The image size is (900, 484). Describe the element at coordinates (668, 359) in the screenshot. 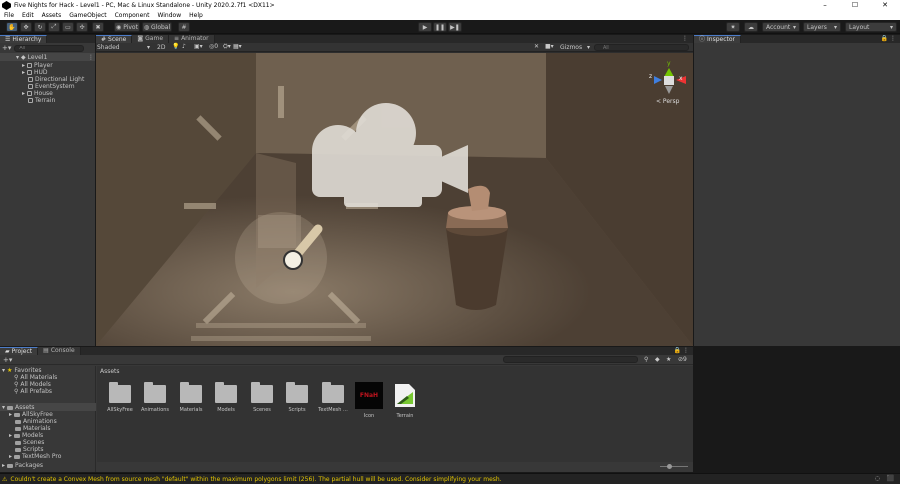

I see `favorite-icon: ★` at that location.